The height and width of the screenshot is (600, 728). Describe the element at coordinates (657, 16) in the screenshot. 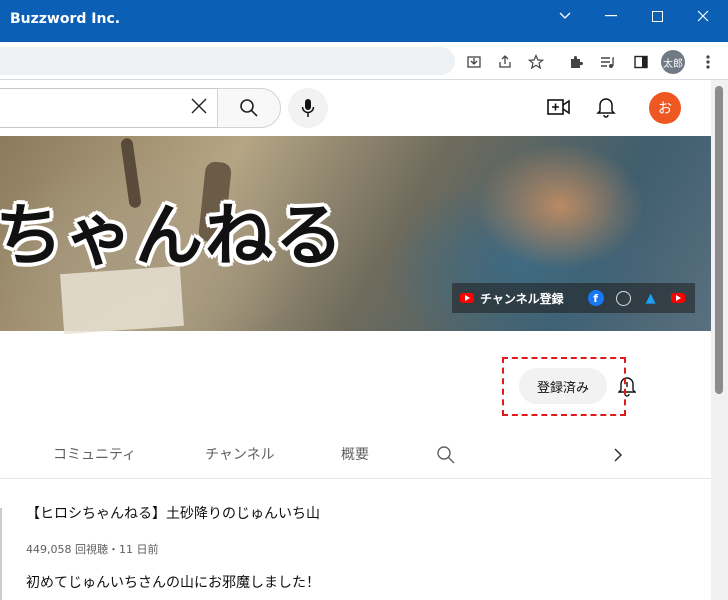

I see `maximize-button` at that location.